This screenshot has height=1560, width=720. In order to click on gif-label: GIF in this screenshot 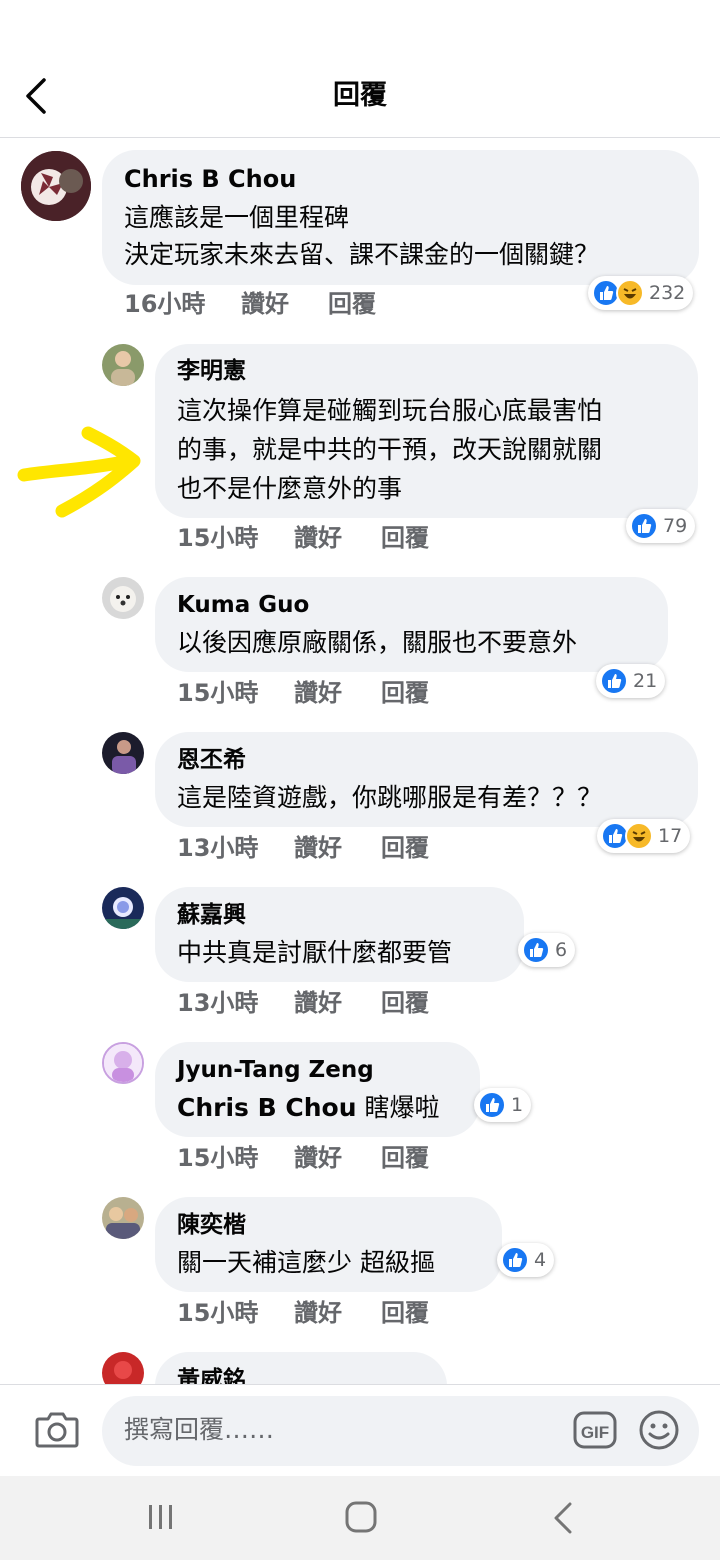, I will do `click(595, 1432)`.